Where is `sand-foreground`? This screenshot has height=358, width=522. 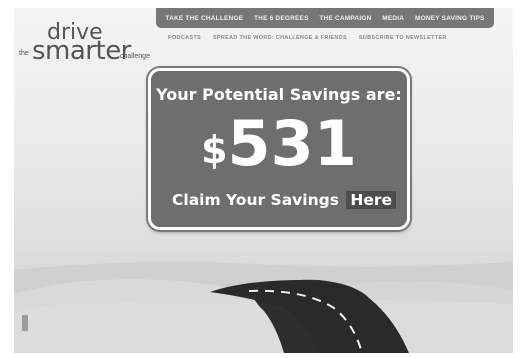
sand-foreground is located at coordinates (263, 326).